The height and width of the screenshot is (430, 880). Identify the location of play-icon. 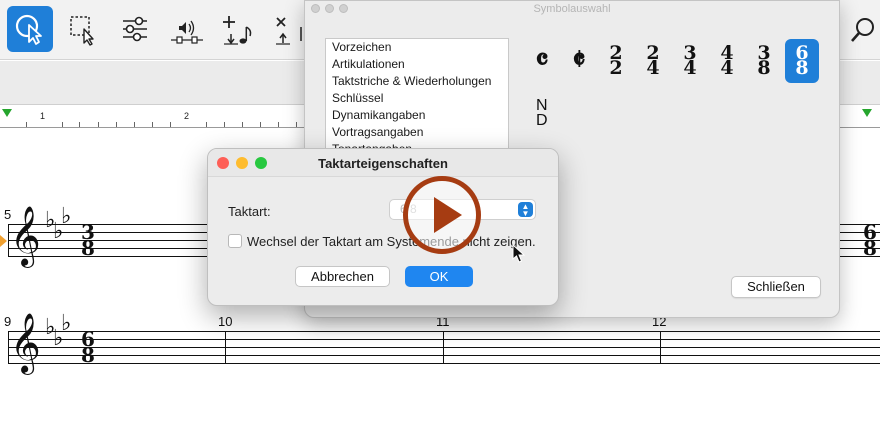
(448, 215).